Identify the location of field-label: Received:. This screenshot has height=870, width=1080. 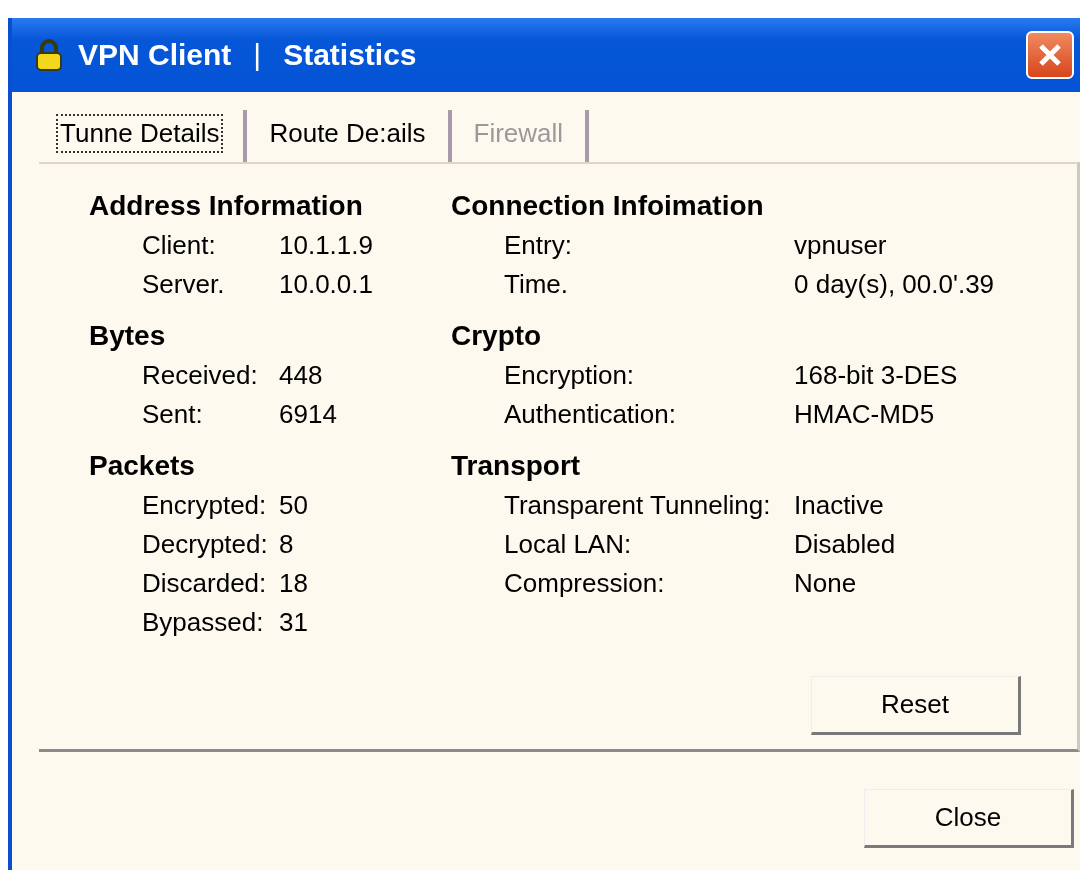
(200, 375).